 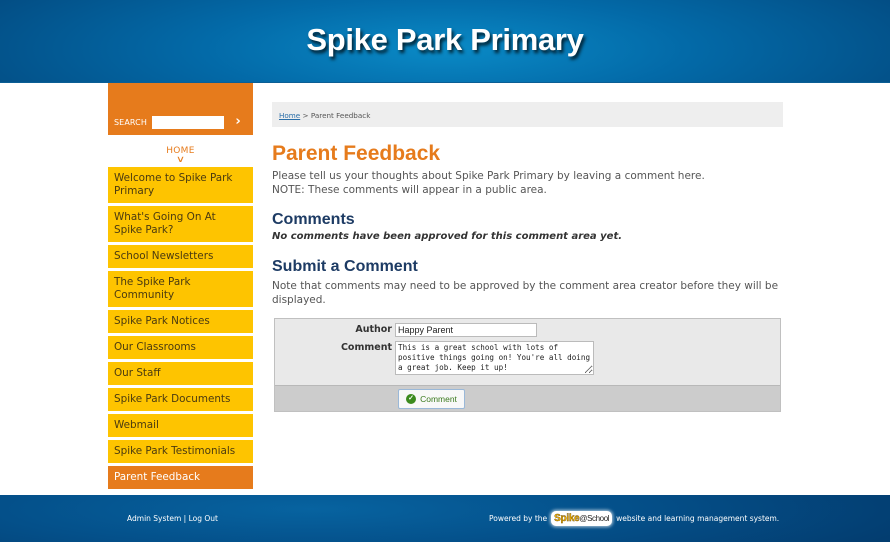 What do you see at coordinates (313, 219) in the screenshot?
I see `comments-heading: Comments` at bounding box center [313, 219].